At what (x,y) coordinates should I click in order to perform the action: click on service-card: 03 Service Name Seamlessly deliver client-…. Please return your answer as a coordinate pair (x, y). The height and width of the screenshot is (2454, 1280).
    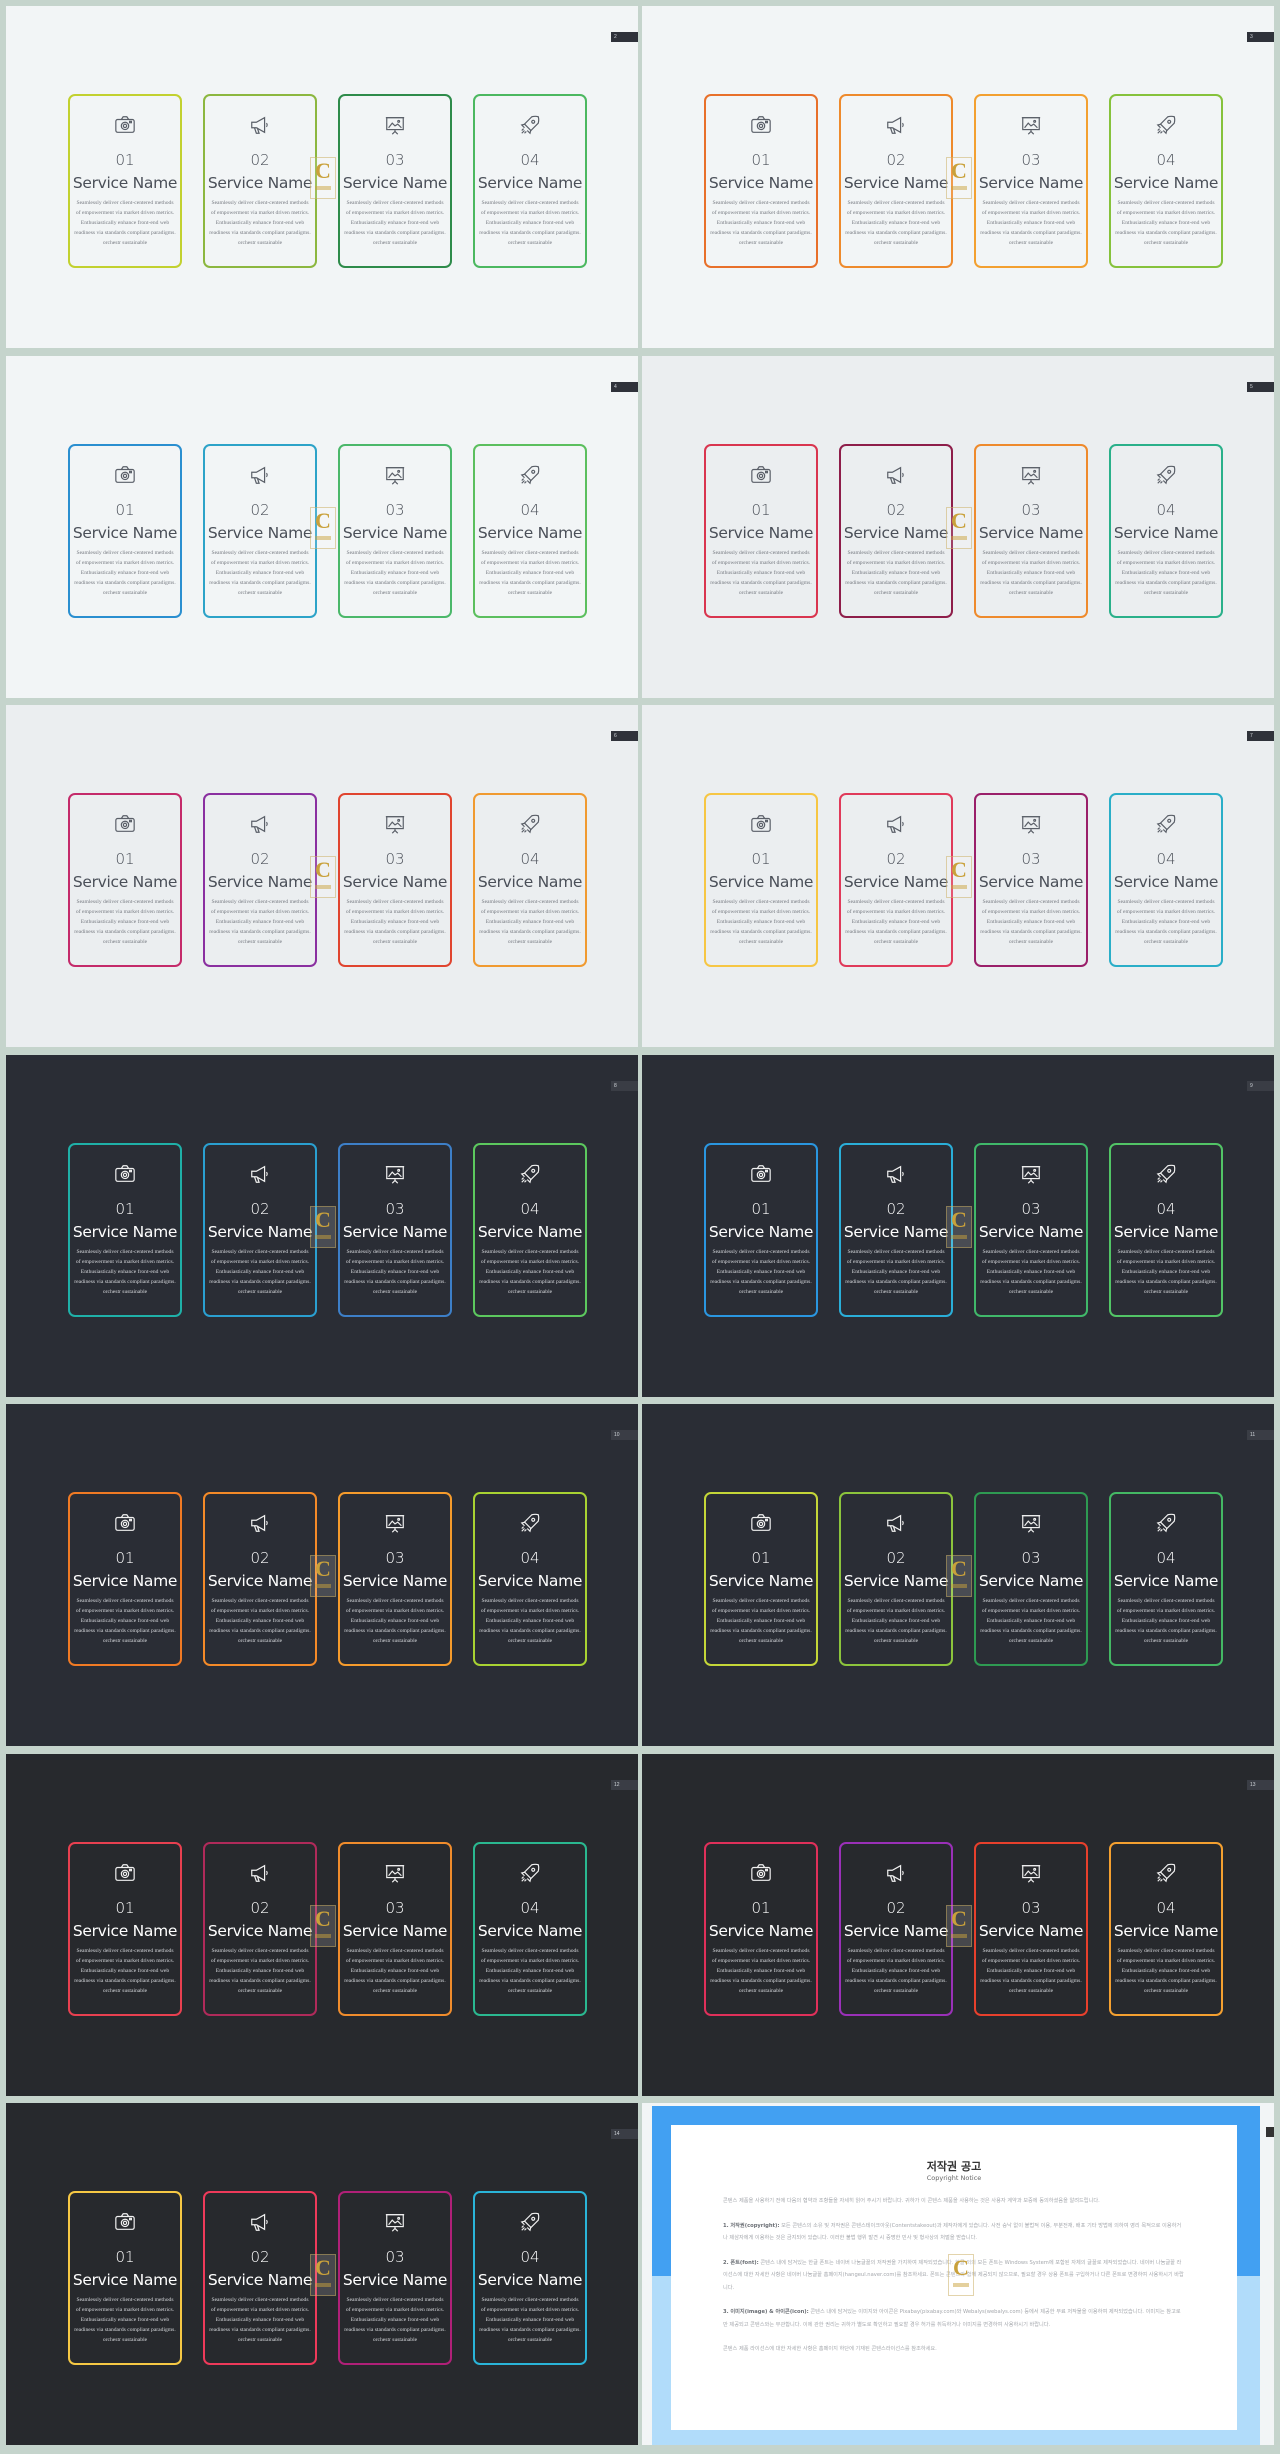
    Looking at the image, I should click on (1031, 880).